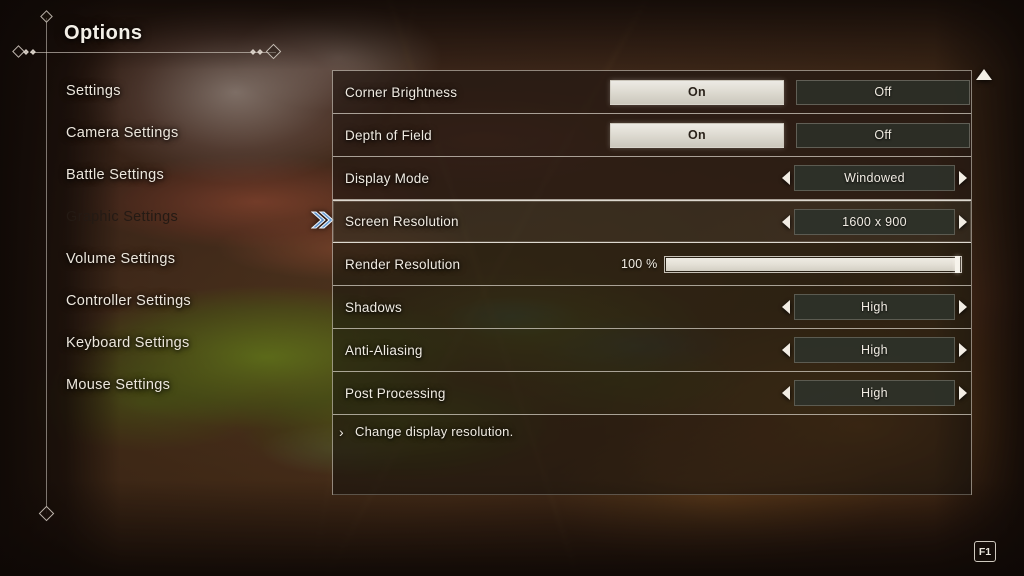 This screenshot has height=576, width=1024. Describe the element at coordinates (639, 264) in the screenshot. I see `slider-value-label: 100 %` at that location.